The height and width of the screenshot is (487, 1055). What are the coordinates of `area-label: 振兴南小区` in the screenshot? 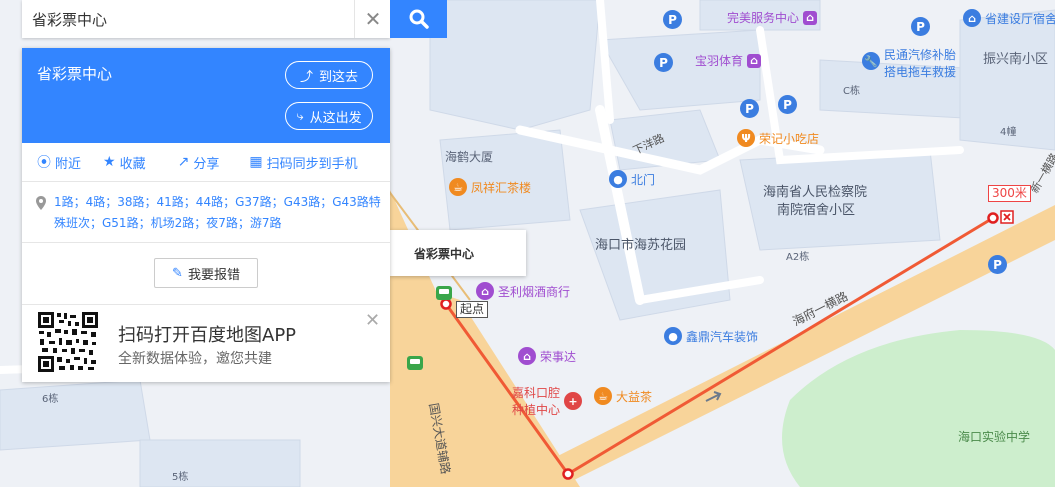 It's located at (1016, 59).